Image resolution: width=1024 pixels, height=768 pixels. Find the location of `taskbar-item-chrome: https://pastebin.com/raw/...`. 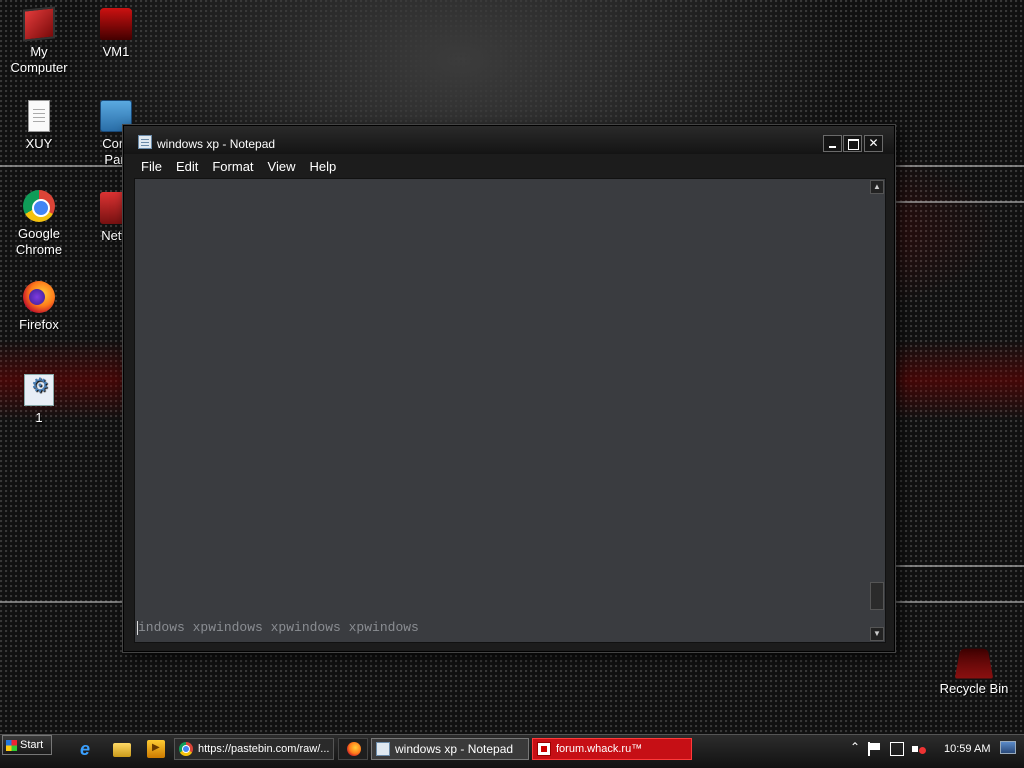

taskbar-item-chrome: https://pastebin.com/raw/... is located at coordinates (254, 749).